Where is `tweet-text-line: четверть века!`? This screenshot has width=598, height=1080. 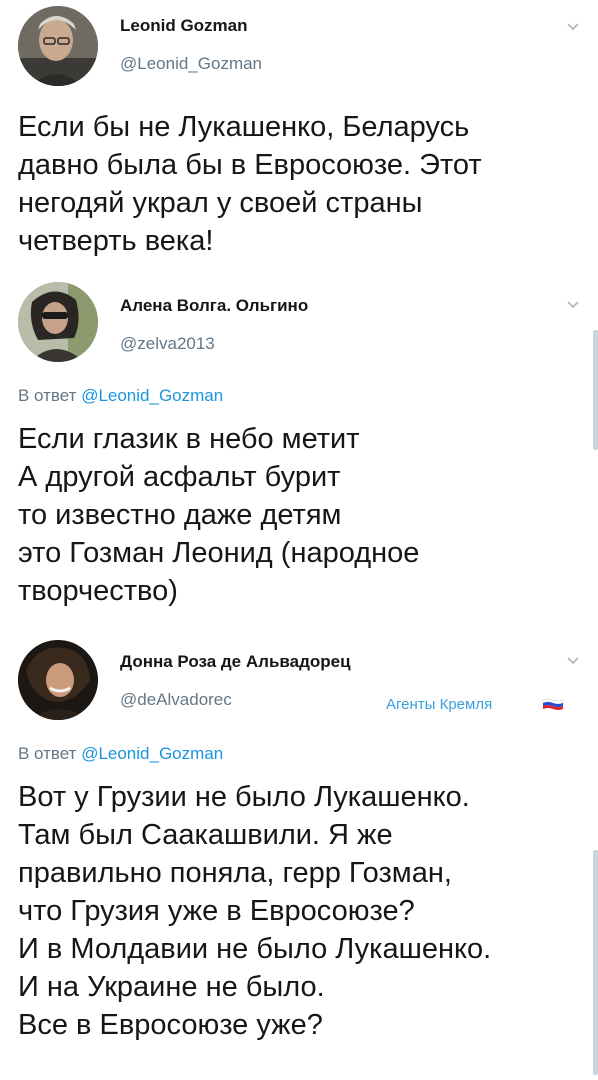
tweet-text-line: четверть века! is located at coordinates (116, 241).